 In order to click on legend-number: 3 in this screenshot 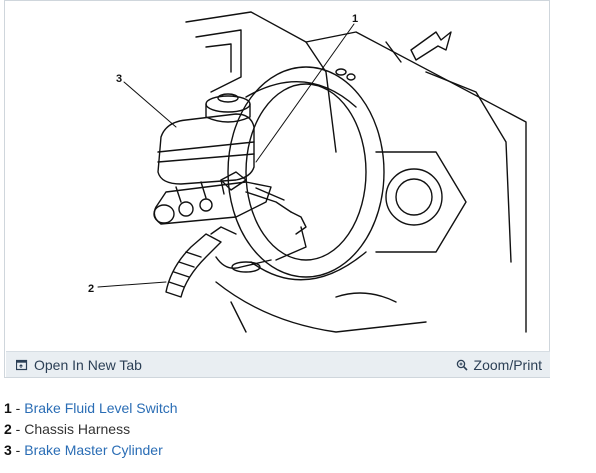, I will do `click(8, 450)`.